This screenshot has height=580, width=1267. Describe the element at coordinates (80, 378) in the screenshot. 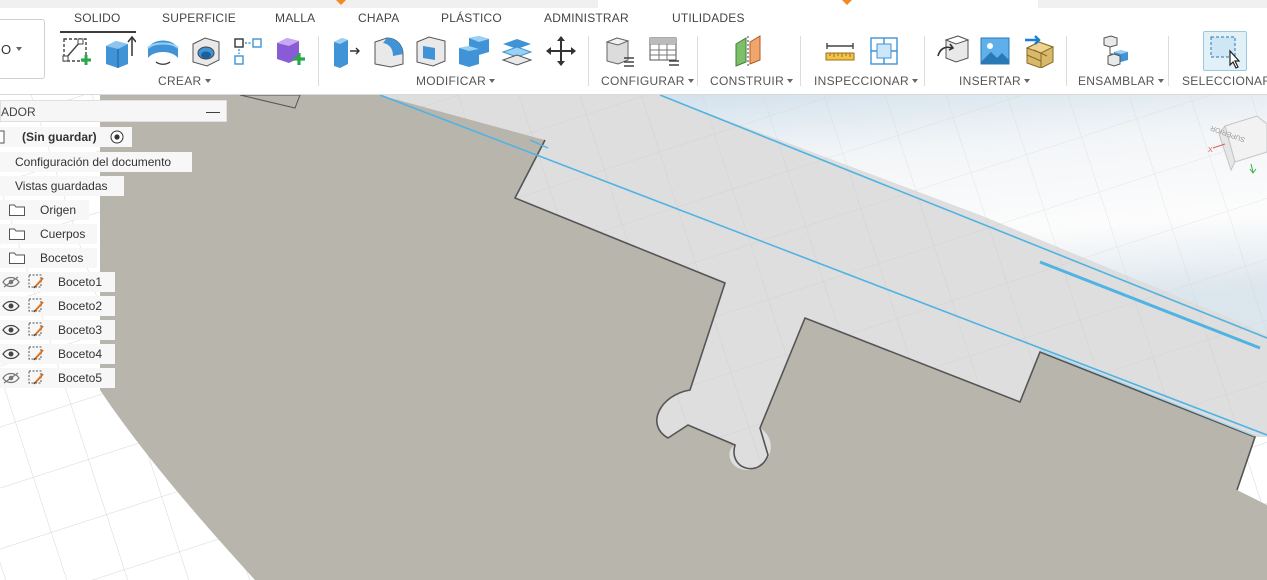

I see `browser-item-label: Boceto5` at that location.